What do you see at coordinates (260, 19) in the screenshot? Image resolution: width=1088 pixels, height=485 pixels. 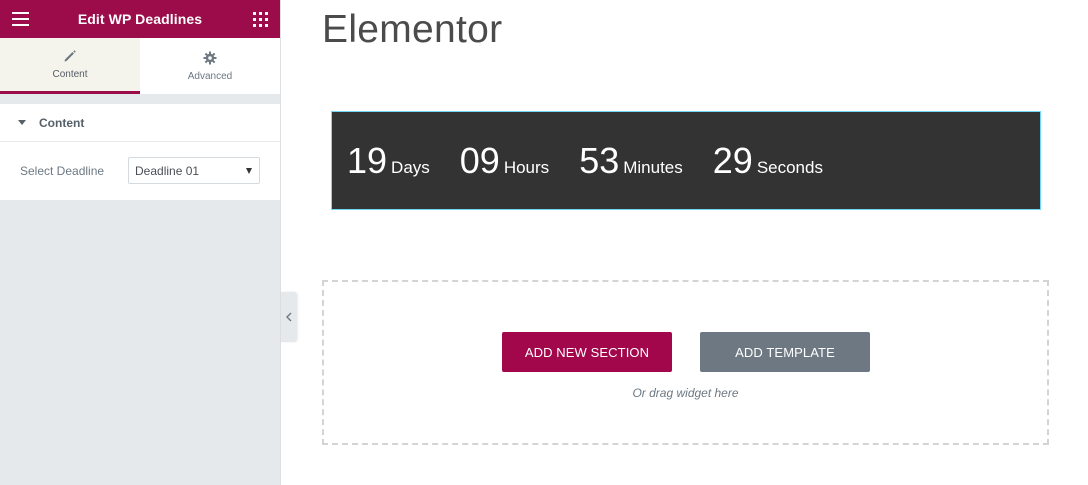 I see `grid-icon` at bounding box center [260, 19].